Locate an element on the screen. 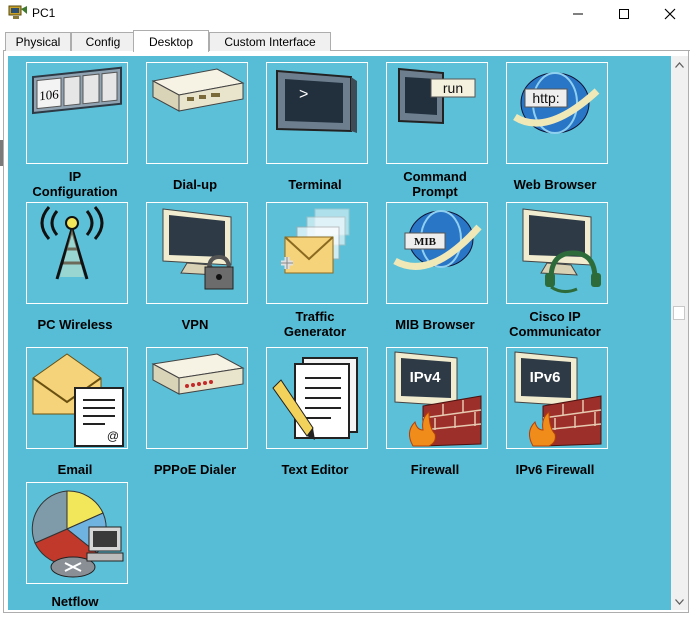  tab-config: Config is located at coordinates (103, 41).